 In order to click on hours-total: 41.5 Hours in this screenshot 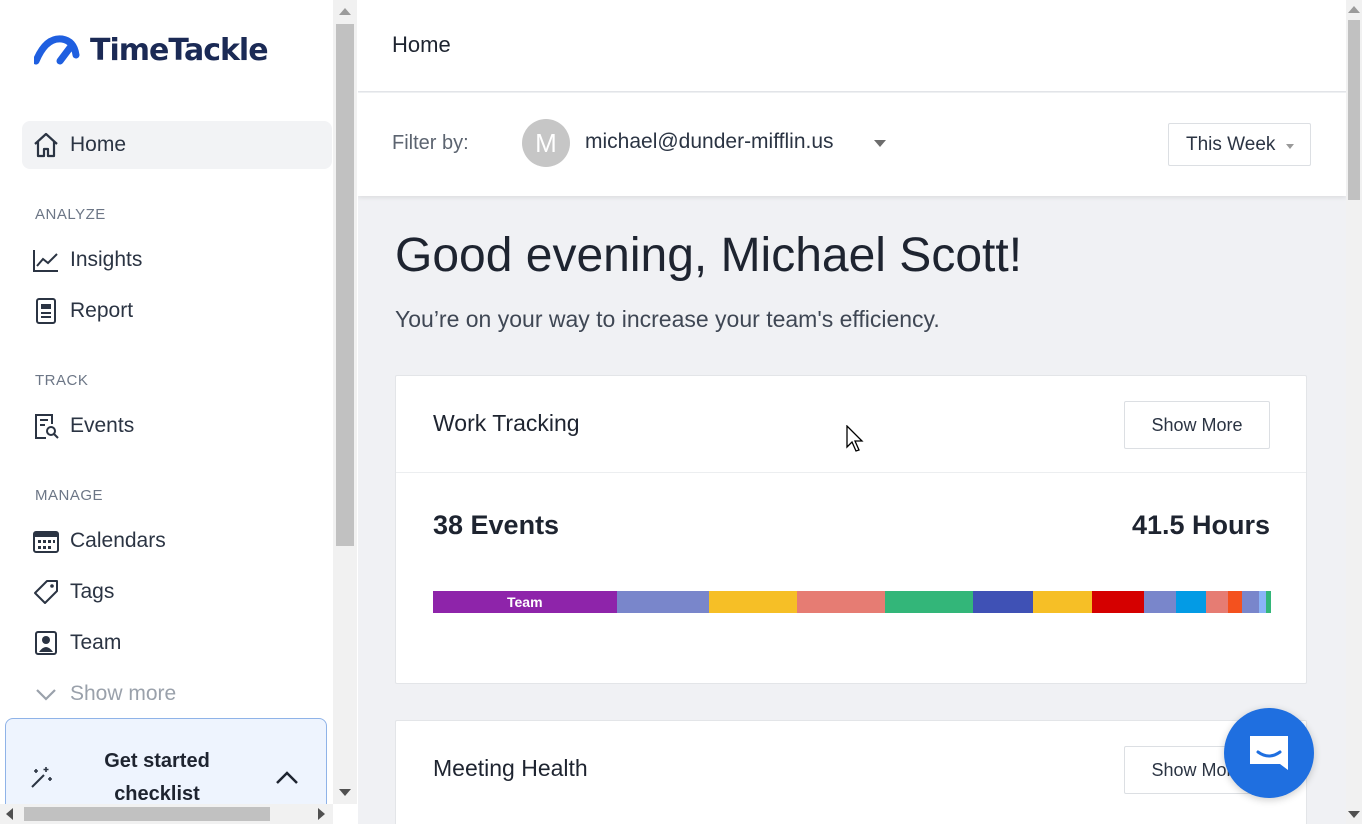, I will do `click(1200, 525)`.